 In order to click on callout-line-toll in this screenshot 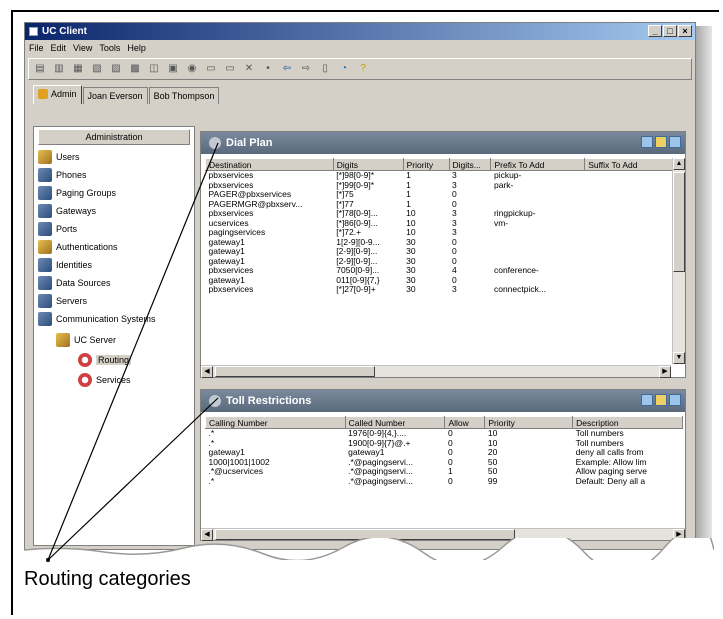, I will do `click(133, 479)`.